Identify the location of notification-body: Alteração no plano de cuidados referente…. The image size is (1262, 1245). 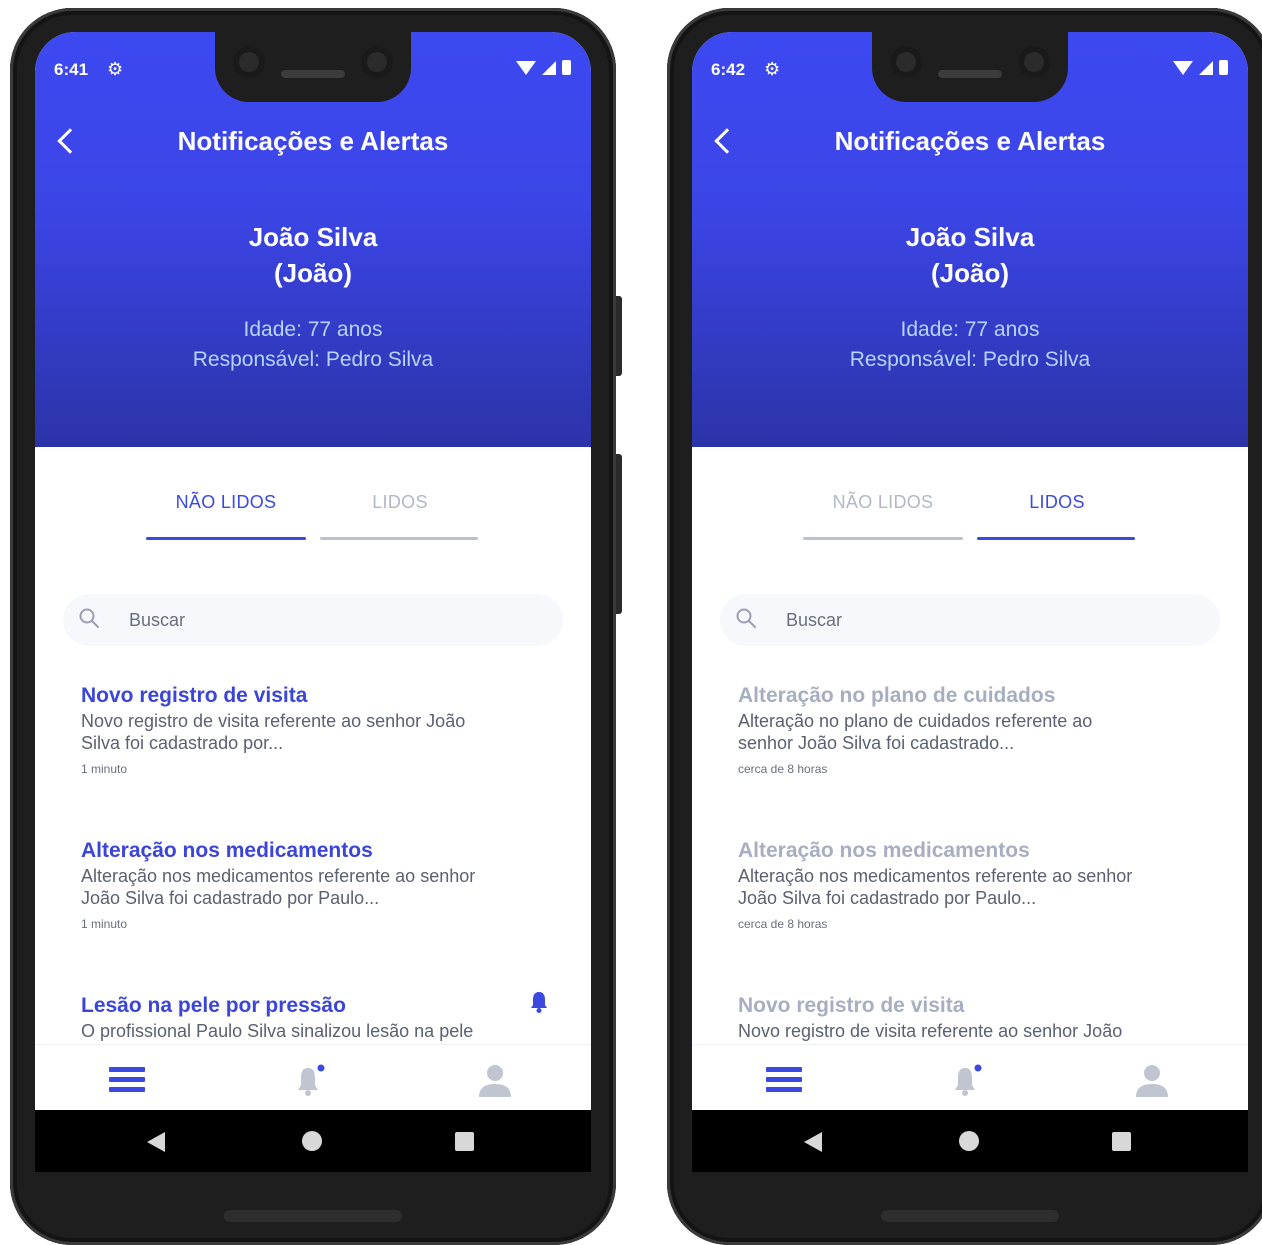
(915, 721).